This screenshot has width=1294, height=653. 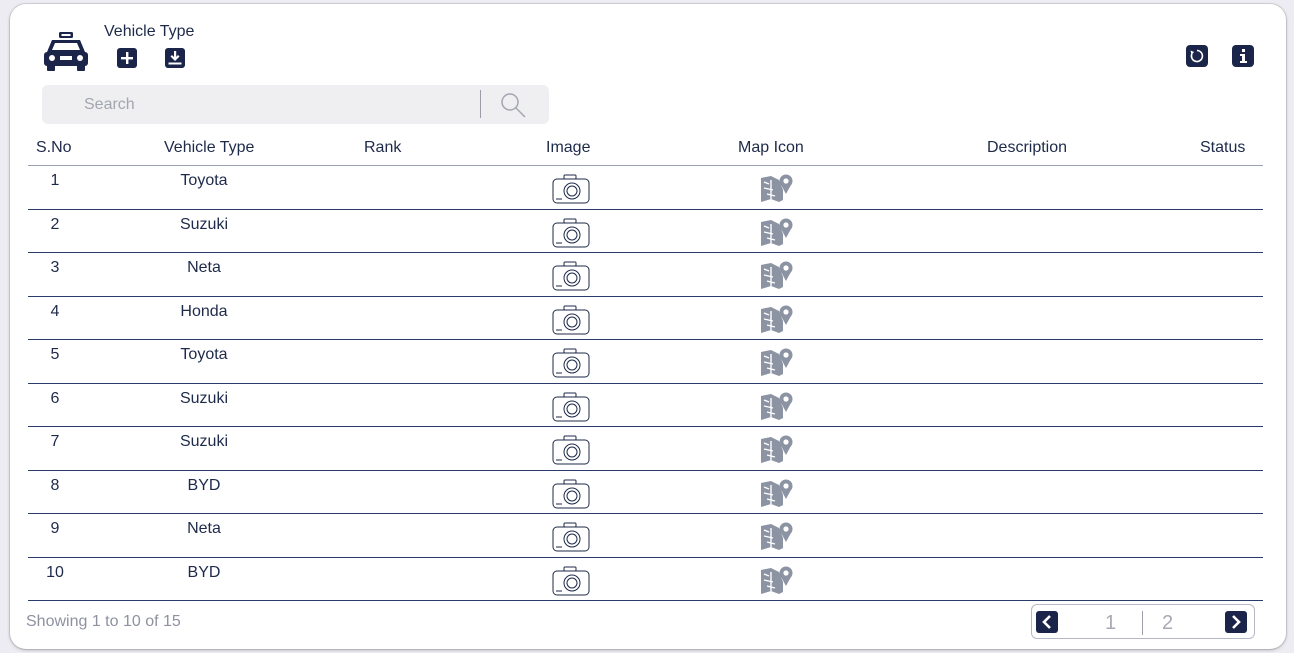 I want to click on row-sno: 2, so click(x=55, y=224).